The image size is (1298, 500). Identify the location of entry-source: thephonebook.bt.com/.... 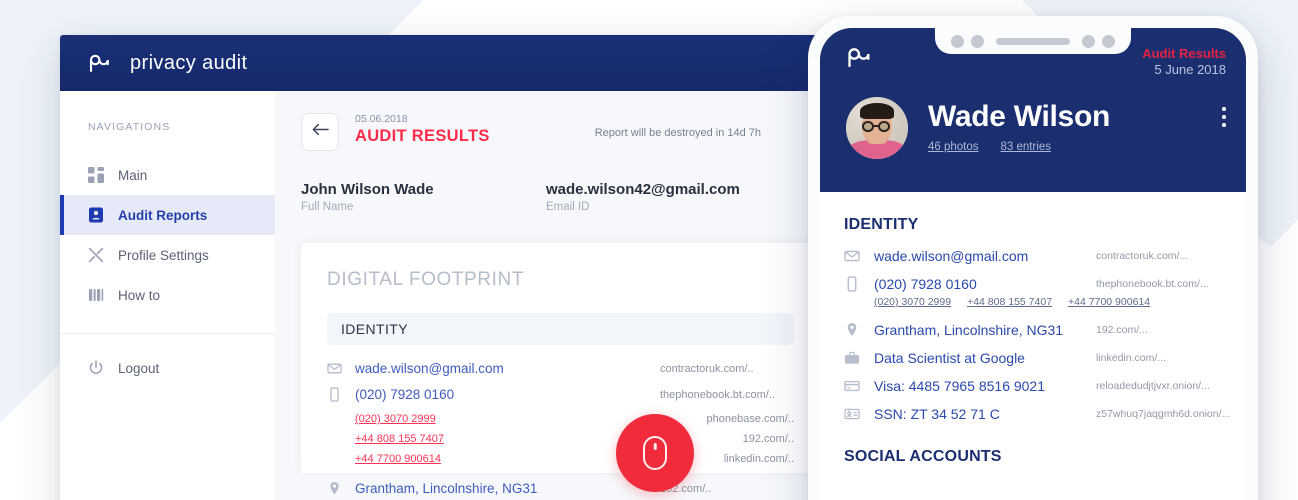
(1152, 284).